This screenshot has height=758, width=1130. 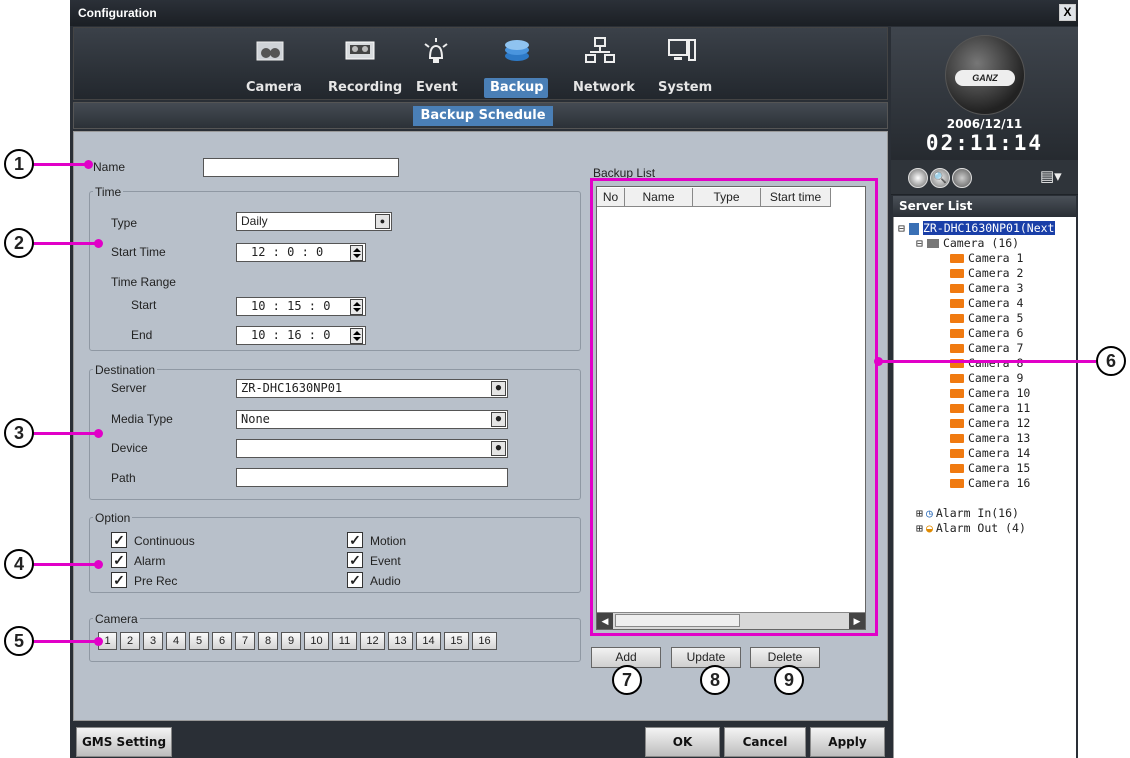 What do you see at coordinates (1054, 177) in the screenshot?
I see `server-menu-icon: ▤▾` at bounding box center [1054, 177].